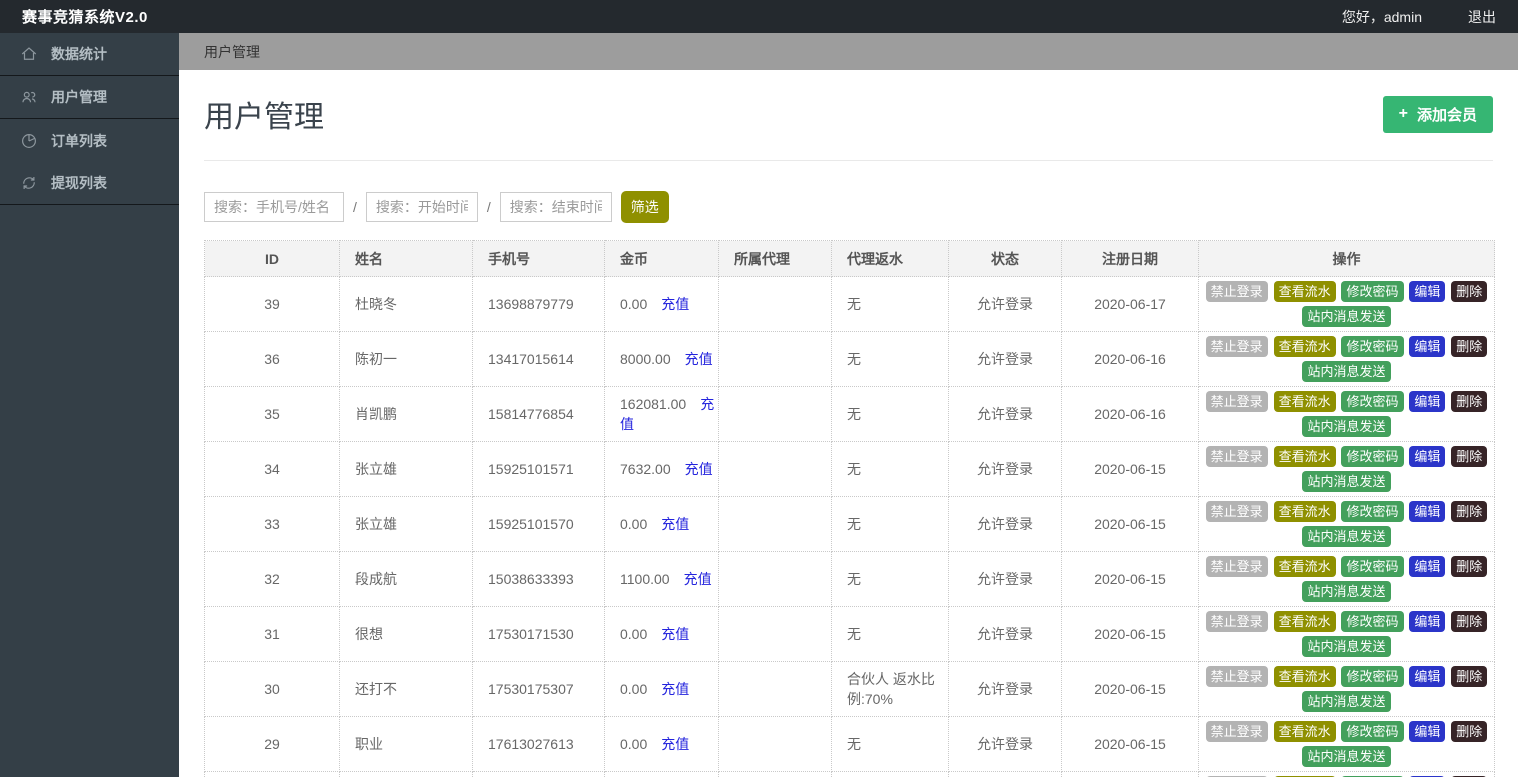 The image size is (1518, 777). Describe the element at coordinates (653, 404) in the screenshot. I see `coin-value: 162081.00` at that location.